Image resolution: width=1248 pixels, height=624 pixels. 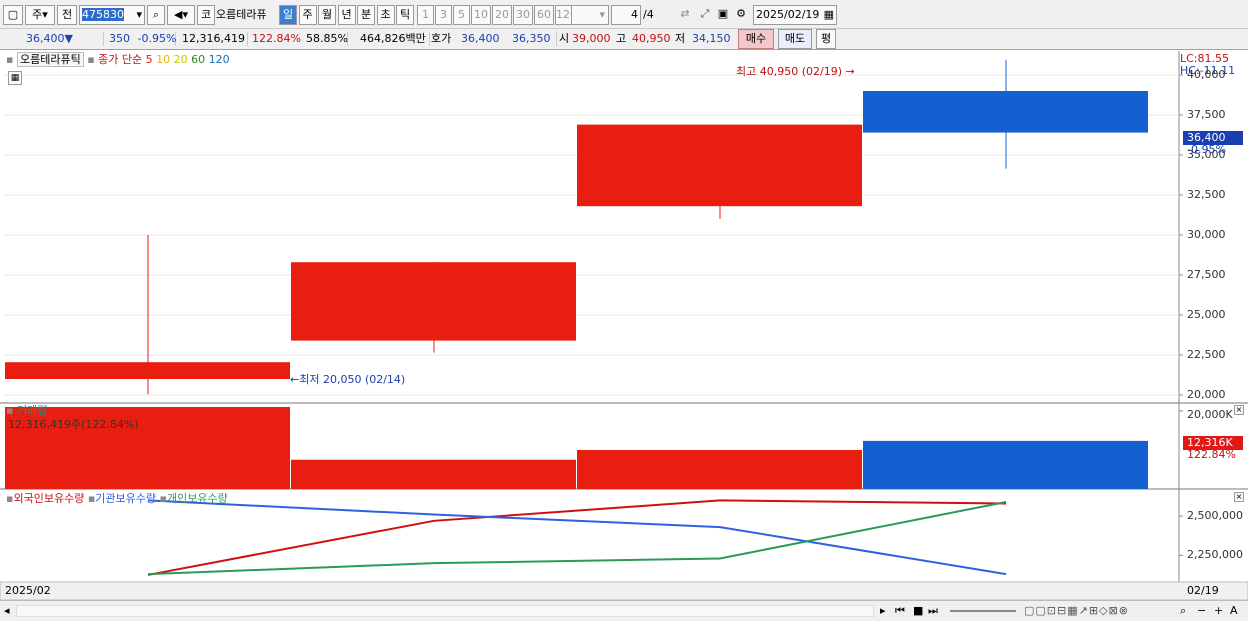 What do you see at coordinates (826, 39) in the screenshot?
I see `eval-button: 평` at bounding box center [826, 39].